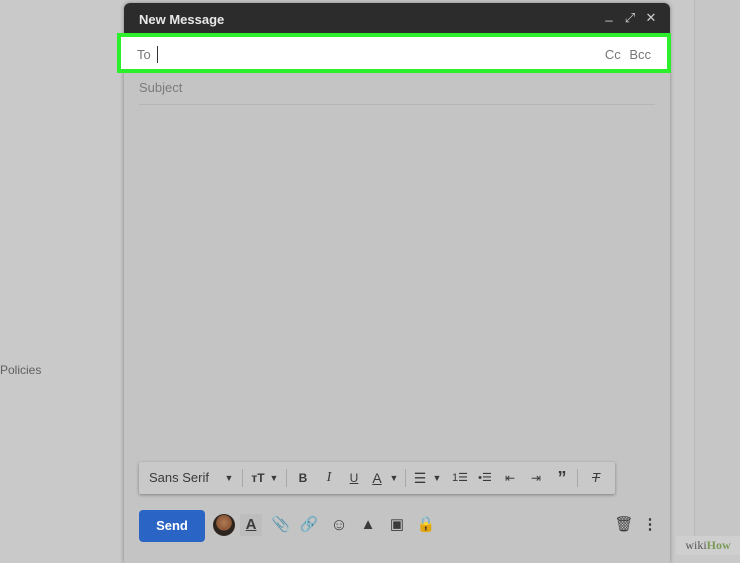  What do you see at coordinates (613, 54) in the screenshot?
I see `cc-link: Cc` at bounding box center [613, 54].